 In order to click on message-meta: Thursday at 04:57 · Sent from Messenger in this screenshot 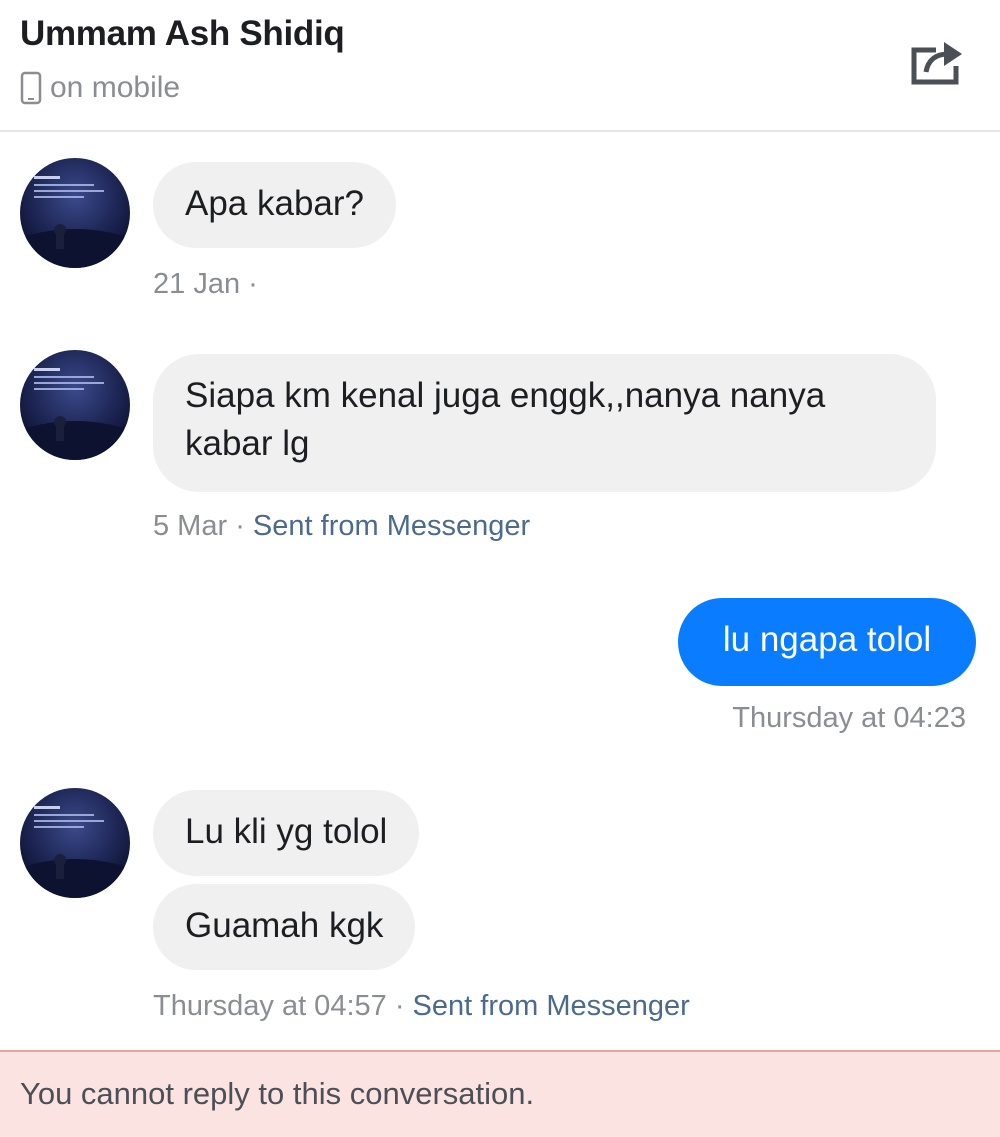, I will do `click(421, 1006)`.